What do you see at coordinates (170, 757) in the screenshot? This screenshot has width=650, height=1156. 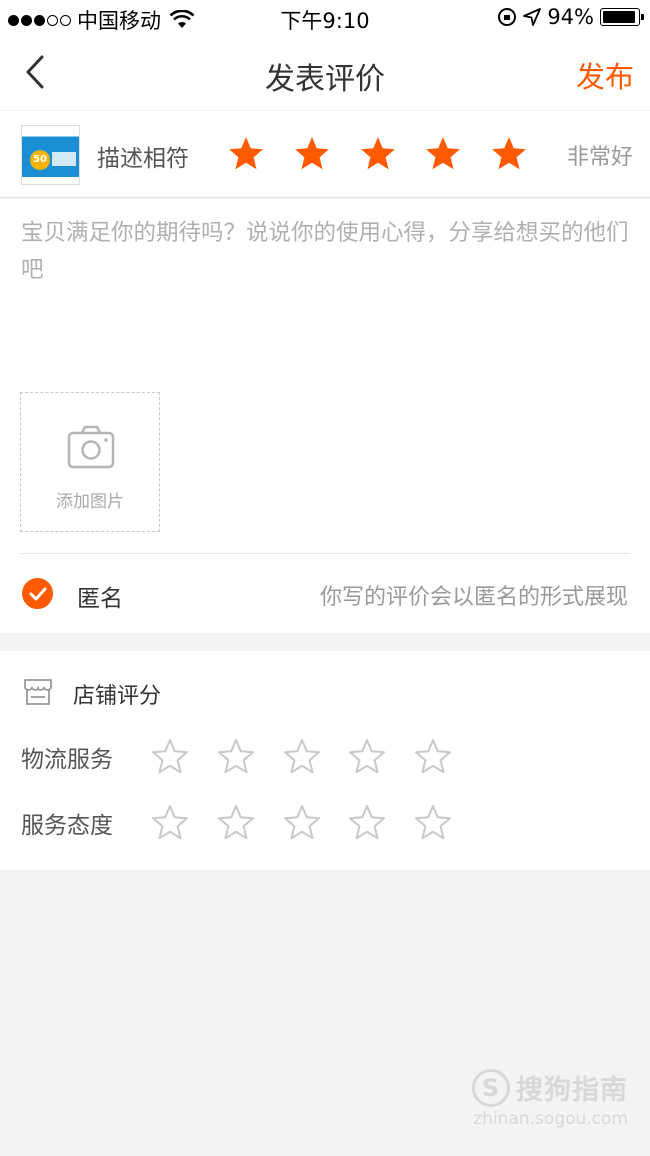 I see `logistics-star-1-icon` at bounding box center [170, 757].